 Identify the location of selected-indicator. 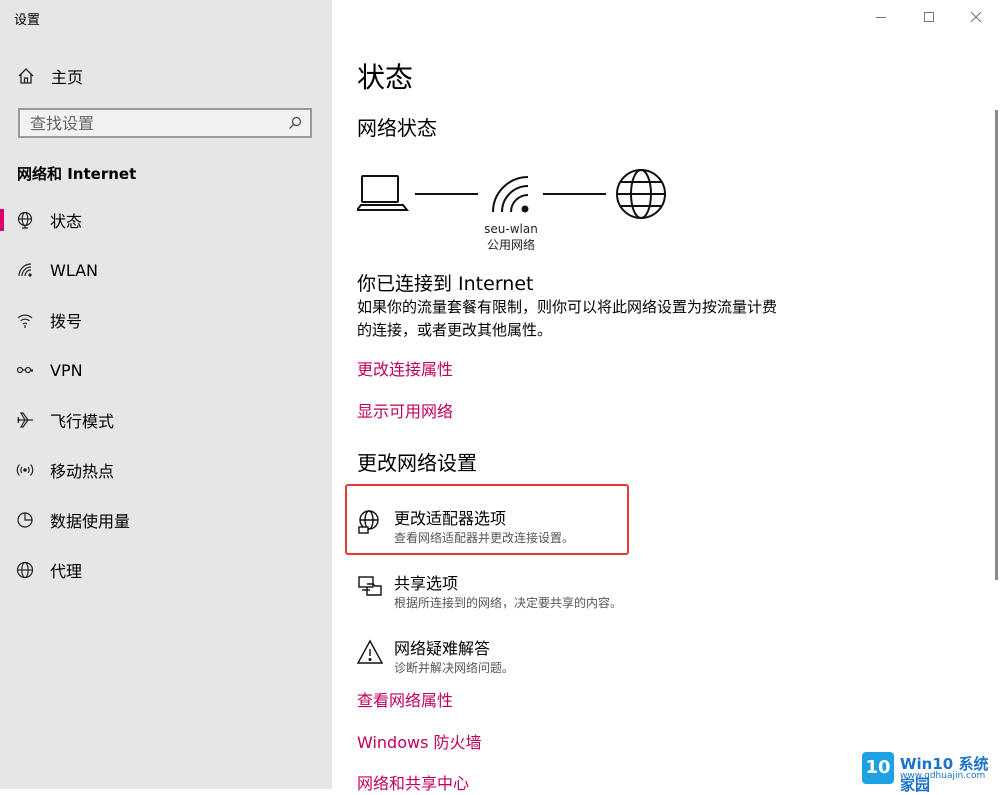
(2, 220).